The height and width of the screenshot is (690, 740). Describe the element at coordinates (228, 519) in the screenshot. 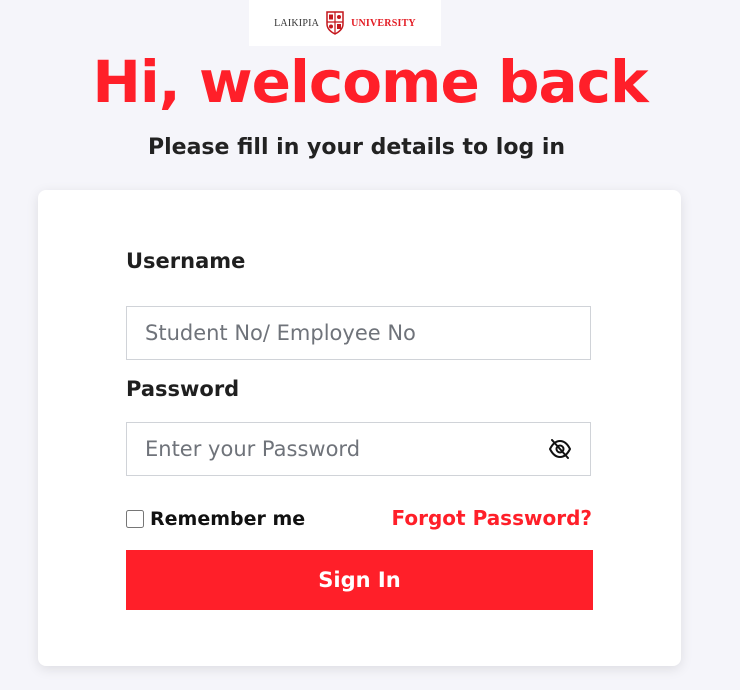

I see `remember-label: Remember me` at that location.